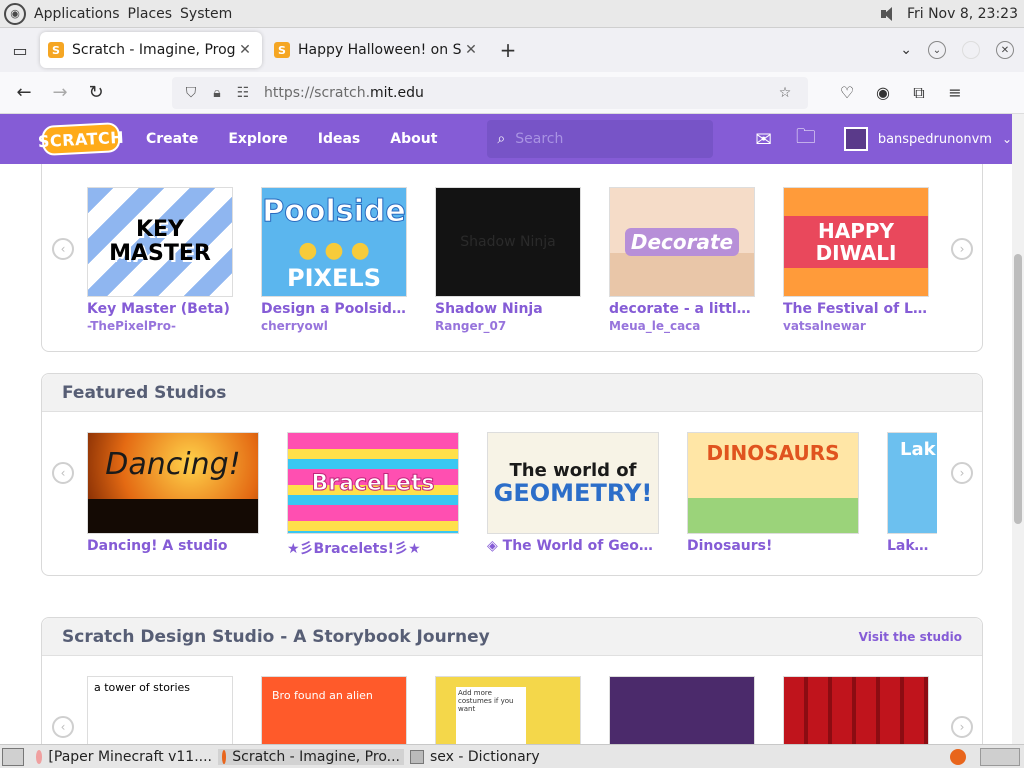  Describe the element at coordinates (508, 309) in the screenshot. I see `project-title: Shadow Ninja` at that location.